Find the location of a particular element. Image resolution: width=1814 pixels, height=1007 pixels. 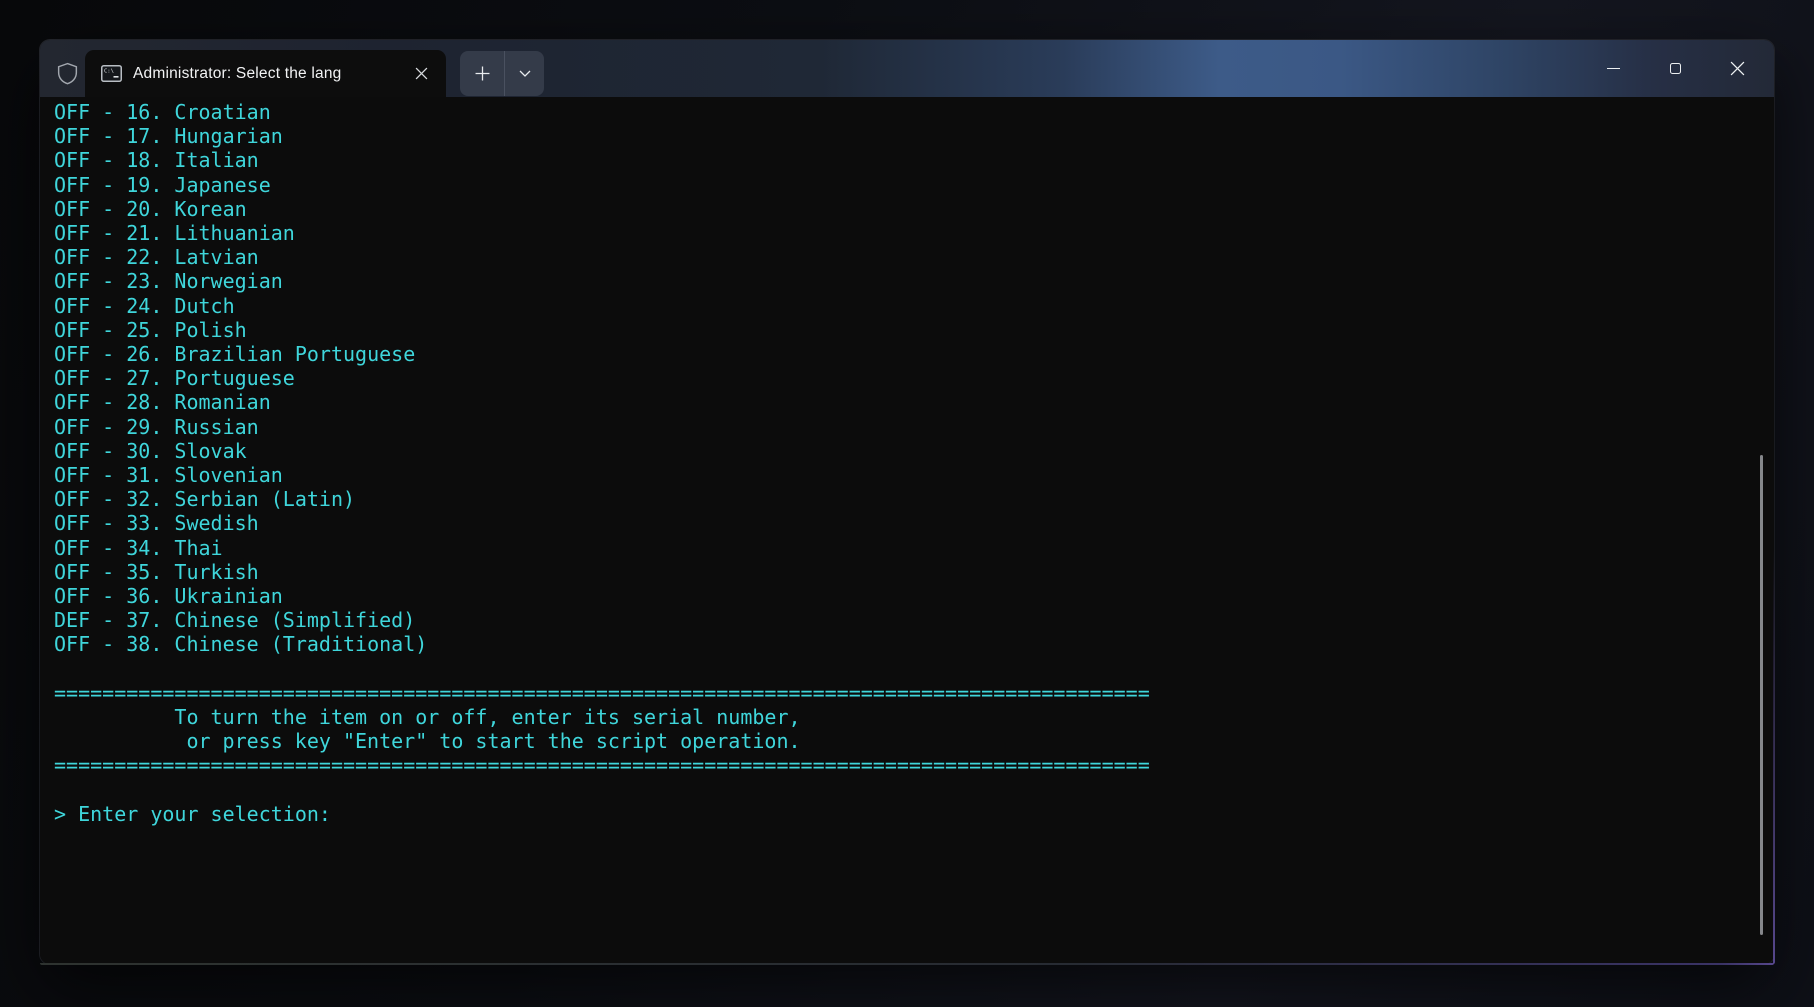

language-row: OFF - 22. Latvian is located at coordinates (156, 257).